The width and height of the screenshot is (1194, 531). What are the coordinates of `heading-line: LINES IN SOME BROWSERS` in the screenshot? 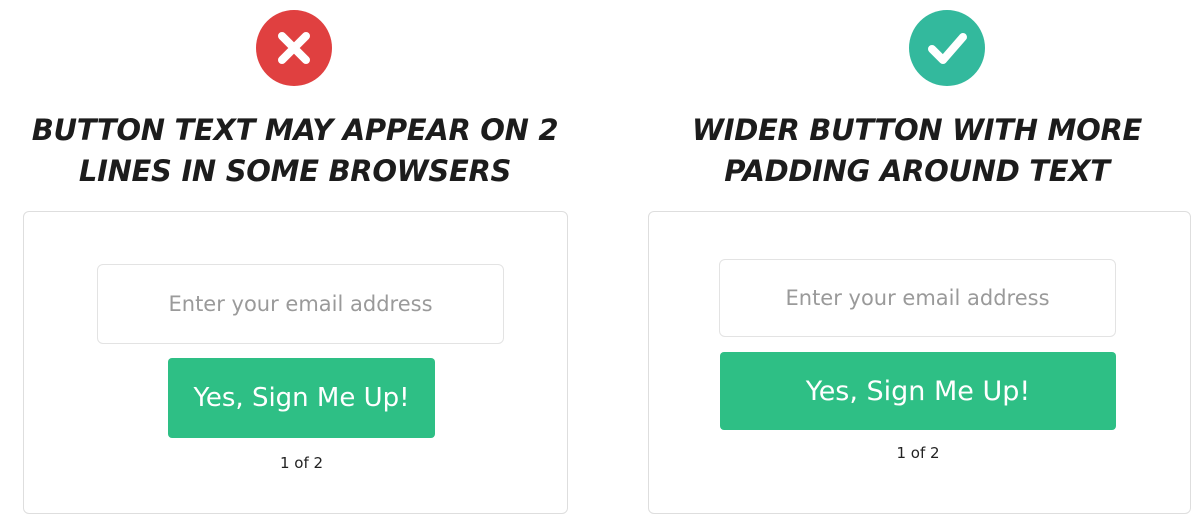 It's located at (295, 171).